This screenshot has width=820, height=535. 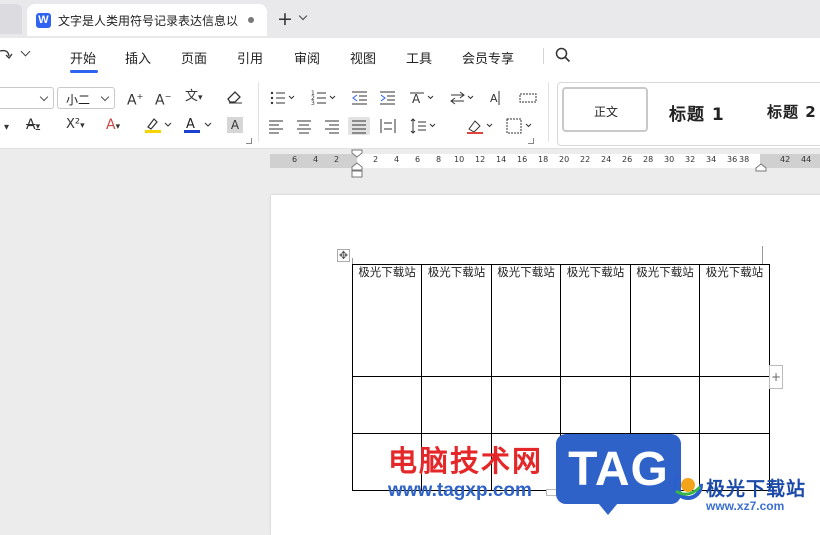 I want to click on sort-icon: A, so click(x=495, y=98).